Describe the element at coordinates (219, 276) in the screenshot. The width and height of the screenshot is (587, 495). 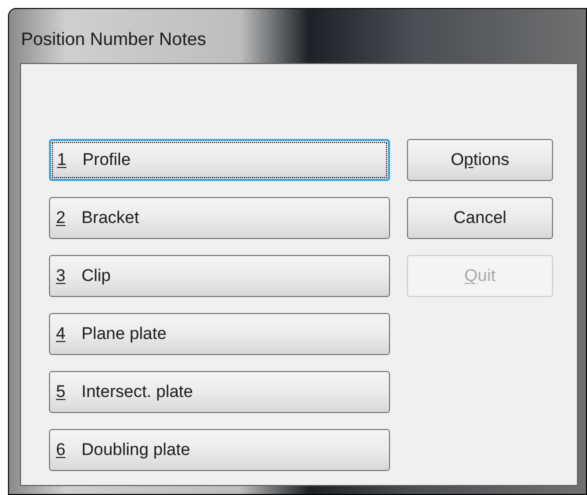
I see `choice-button: 3 Clip` at that location.